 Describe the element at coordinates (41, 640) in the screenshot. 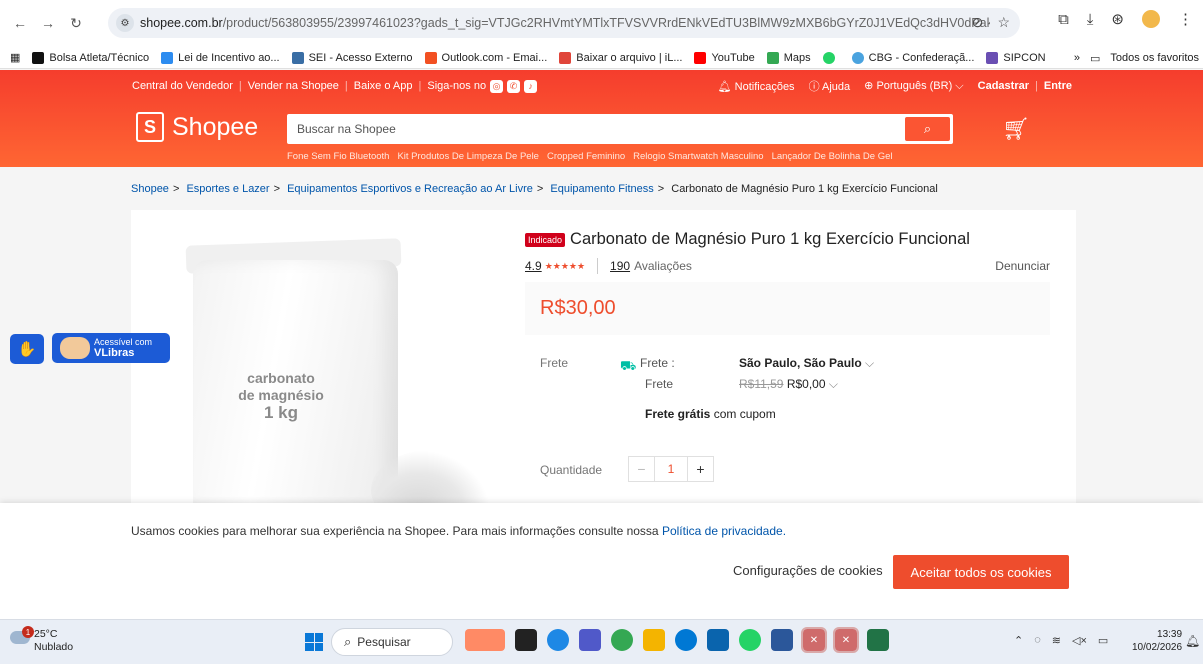

I see `weather-widget: 1 25°C Nublado` at that location.